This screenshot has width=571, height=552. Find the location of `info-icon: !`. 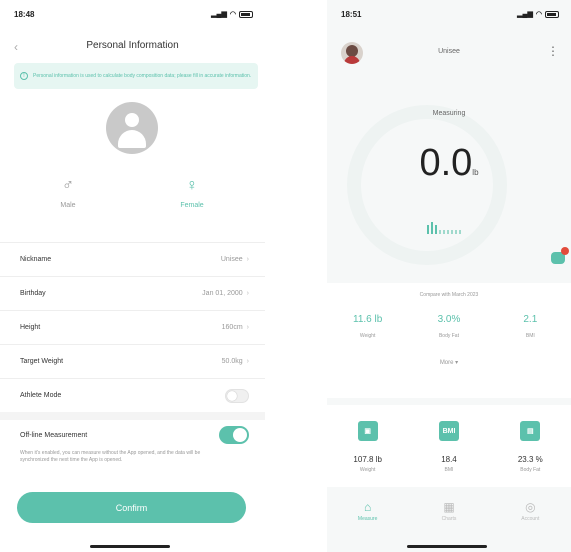

info-icon: ! is located at coordinates (24, 76).